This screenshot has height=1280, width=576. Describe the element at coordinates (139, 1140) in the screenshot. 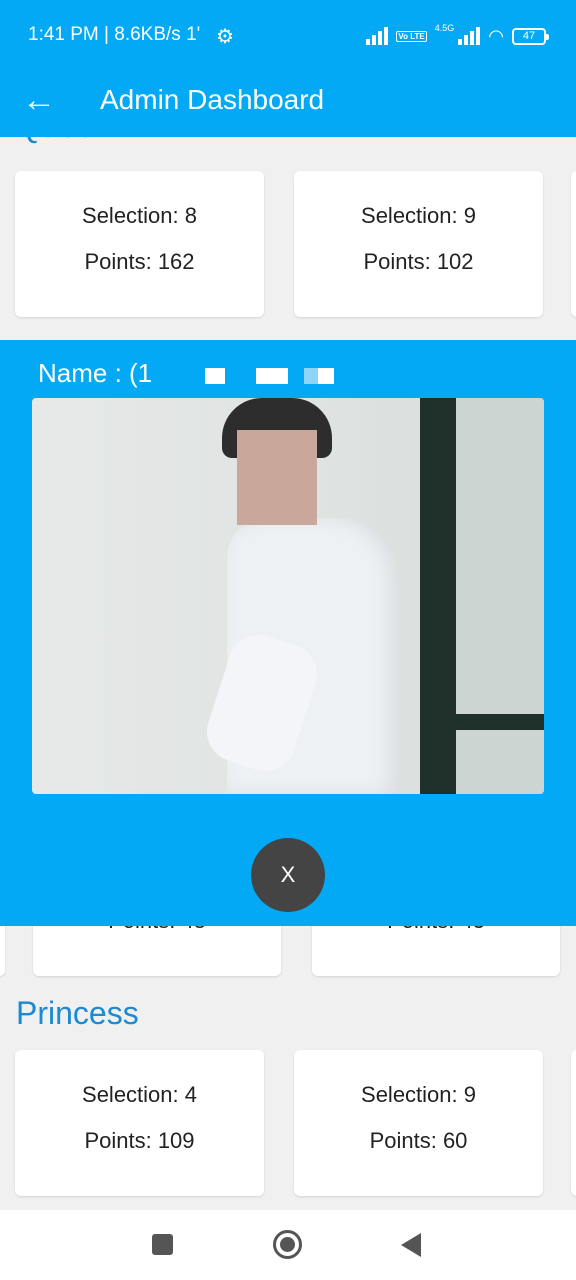

I see `points-value: Points: 109` at that location.